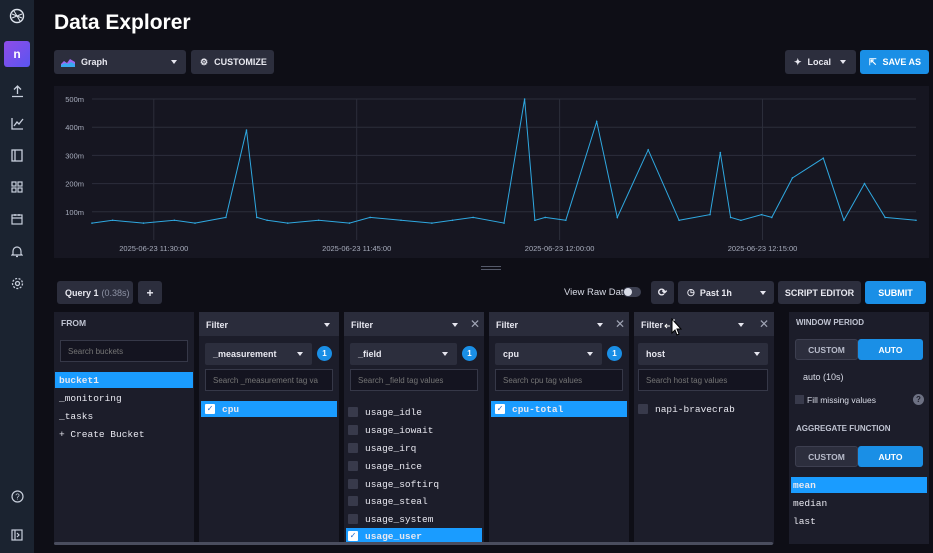  Describe the element at coordinates (413, 543) in the screenshot. I see `horizontal-scrollbar` at that location.